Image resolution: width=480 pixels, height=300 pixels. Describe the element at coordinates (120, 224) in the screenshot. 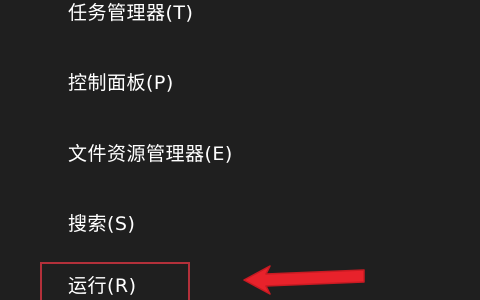

I see `menu-item-search: 搜索(S)` at that location.